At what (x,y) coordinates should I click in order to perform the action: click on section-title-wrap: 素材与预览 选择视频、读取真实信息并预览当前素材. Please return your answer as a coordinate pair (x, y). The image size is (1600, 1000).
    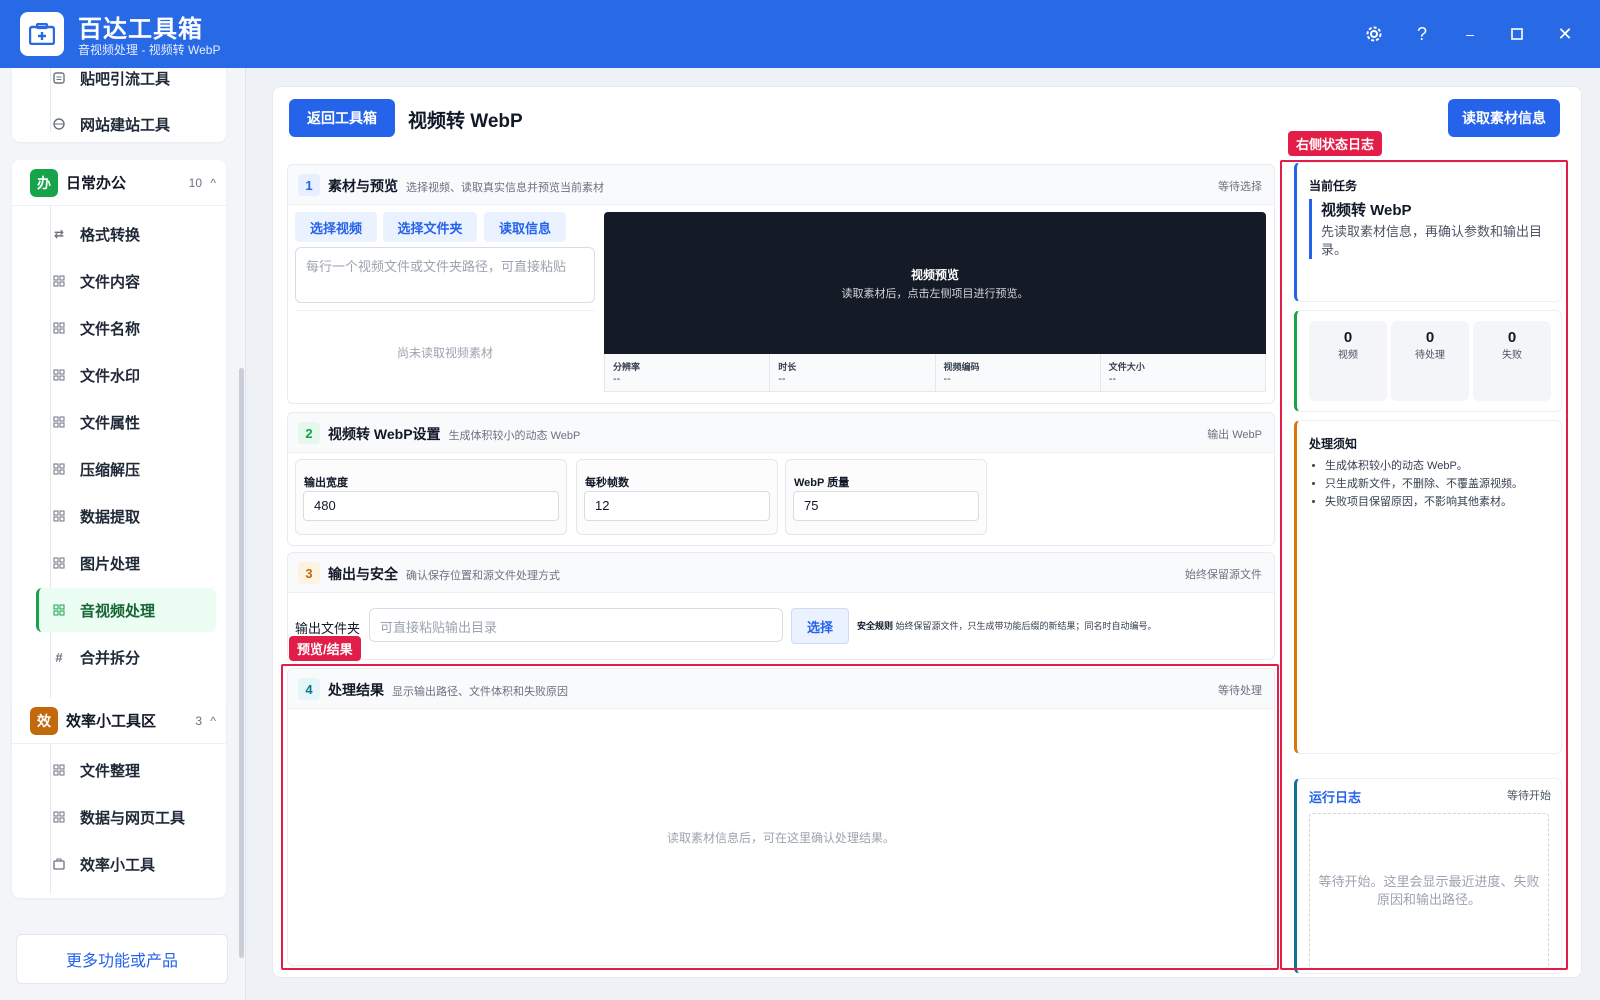
    Looking at the image, I should click on (466, 186).